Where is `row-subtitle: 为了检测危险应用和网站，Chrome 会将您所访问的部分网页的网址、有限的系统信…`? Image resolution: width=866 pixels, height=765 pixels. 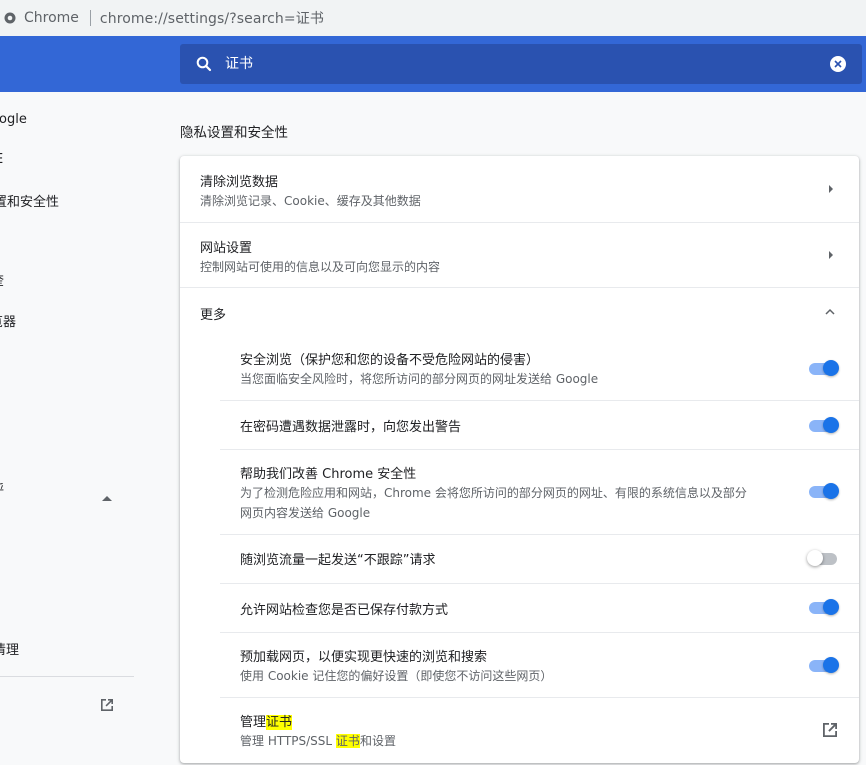
row-subtitle: 为了检测危险应用和网站，Chrome 会将您所访问的部分网页的网址、有限的系统信… is located at coordinates (493, 493).